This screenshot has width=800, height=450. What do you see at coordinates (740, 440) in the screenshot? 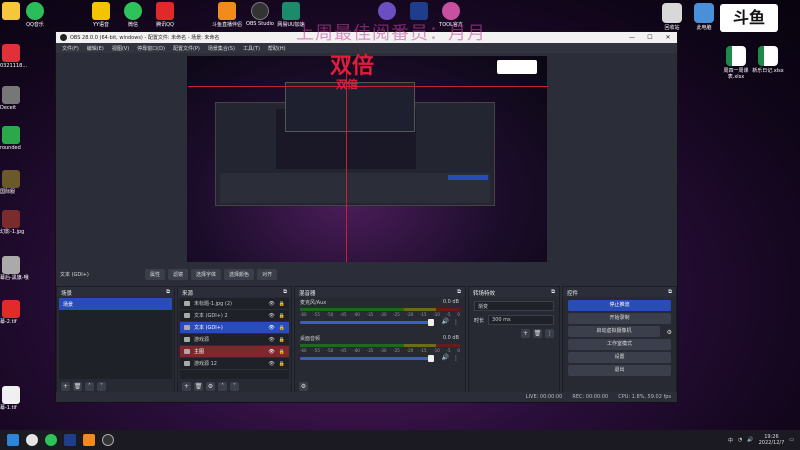
I see `network-icon: ◔` at bounding box center [740, 440].